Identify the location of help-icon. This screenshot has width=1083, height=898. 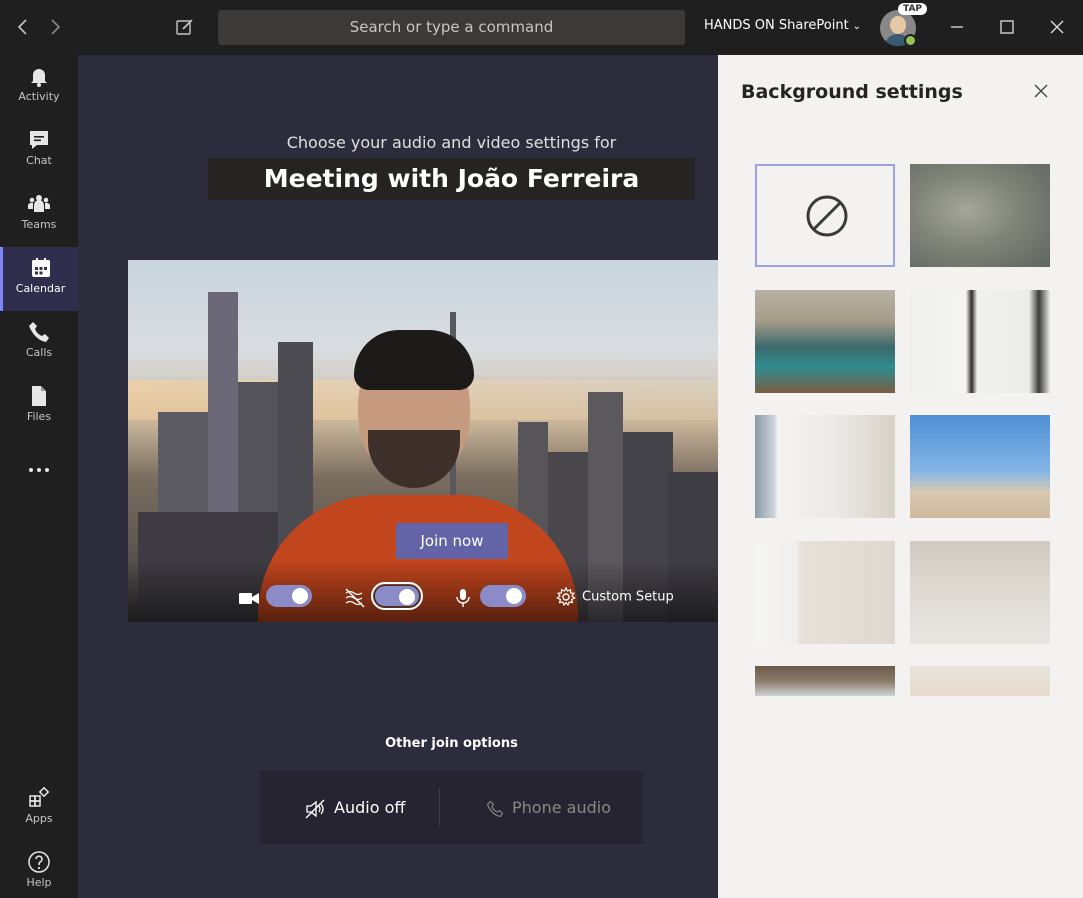
(39, 862).